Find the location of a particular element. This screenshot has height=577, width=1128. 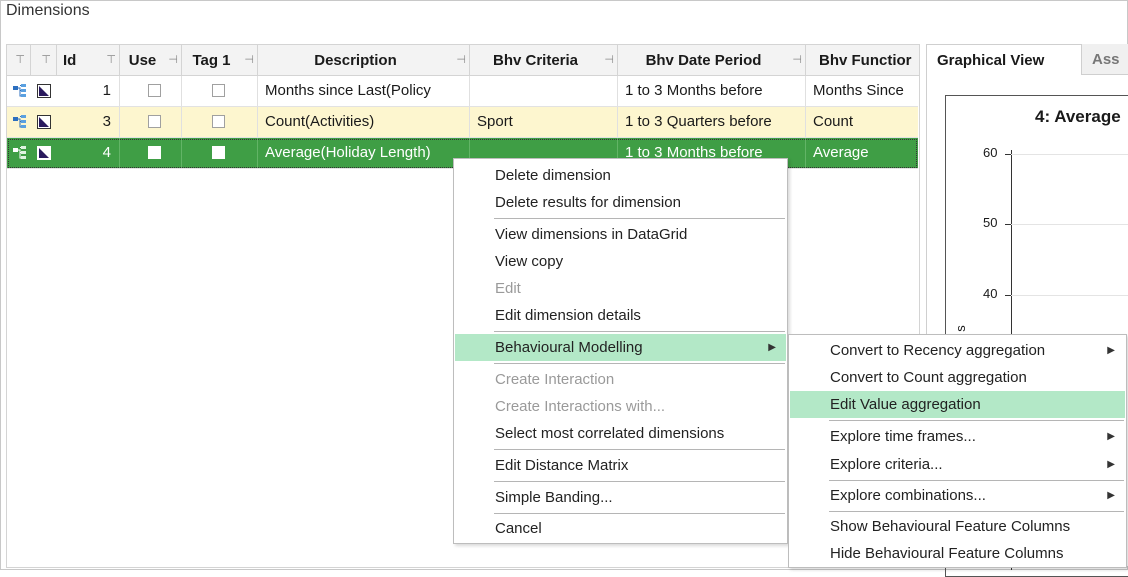

column-header-label: Id is located at coordinates (70, 60).